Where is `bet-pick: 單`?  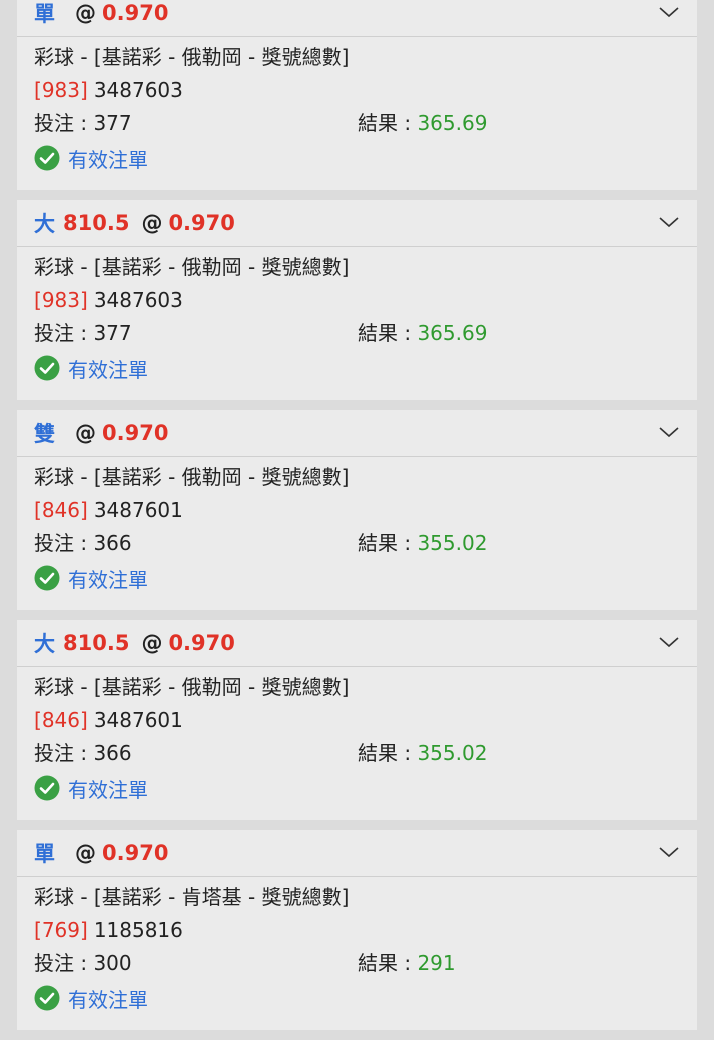 bet-pick: 單 is located at coordinates (44, 854).